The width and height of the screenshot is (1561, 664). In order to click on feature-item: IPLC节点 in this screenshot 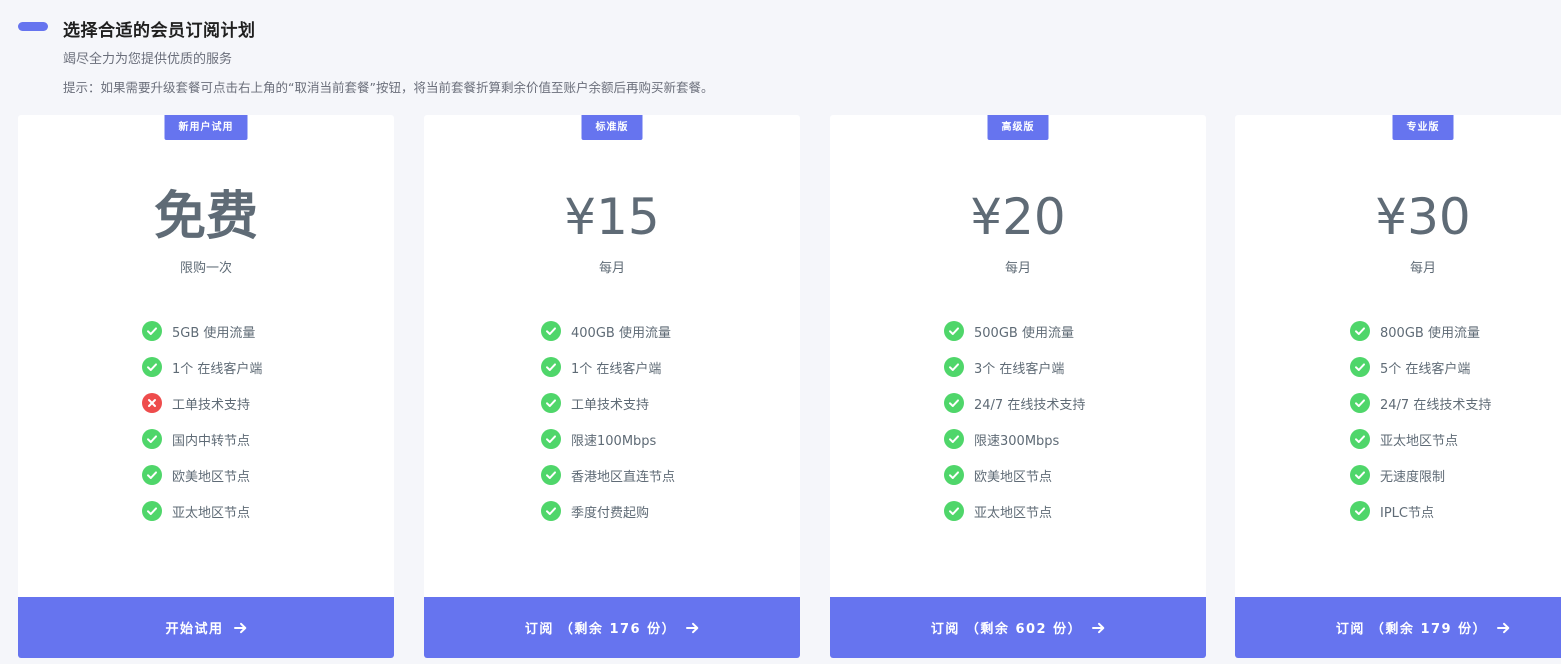, I will do `click(1392, 511)`.